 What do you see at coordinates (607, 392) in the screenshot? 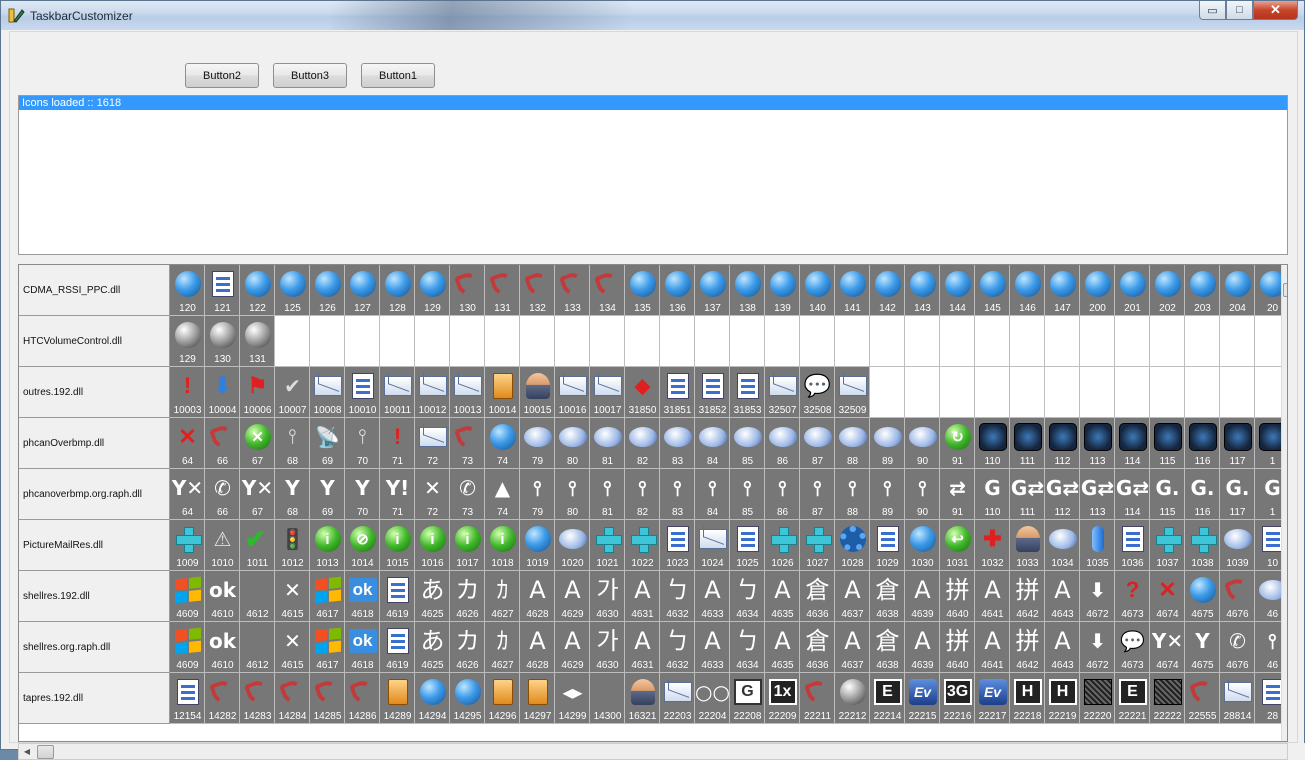
I see `icon-cell: 10017` at bounding box center [607, 392].